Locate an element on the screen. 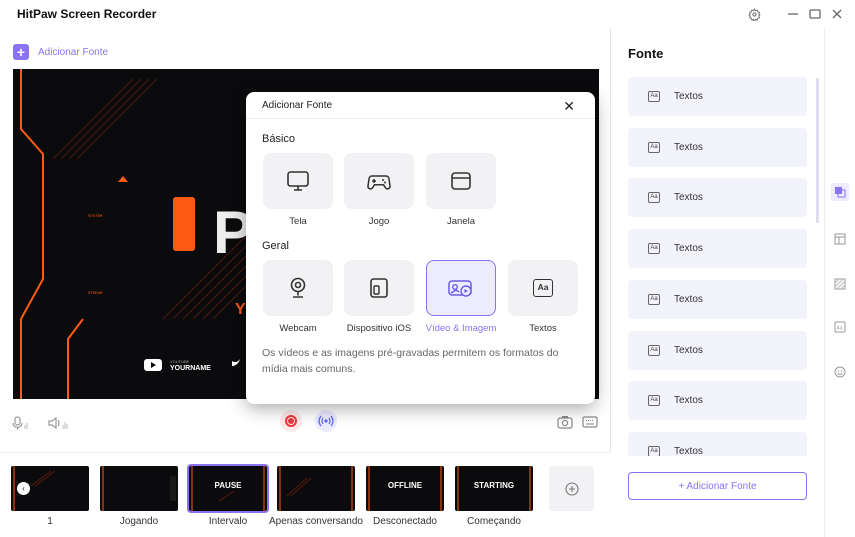 The height and width of the screenshot is (537, 855). tile-label: Janela is located at coordinates (461, 221).